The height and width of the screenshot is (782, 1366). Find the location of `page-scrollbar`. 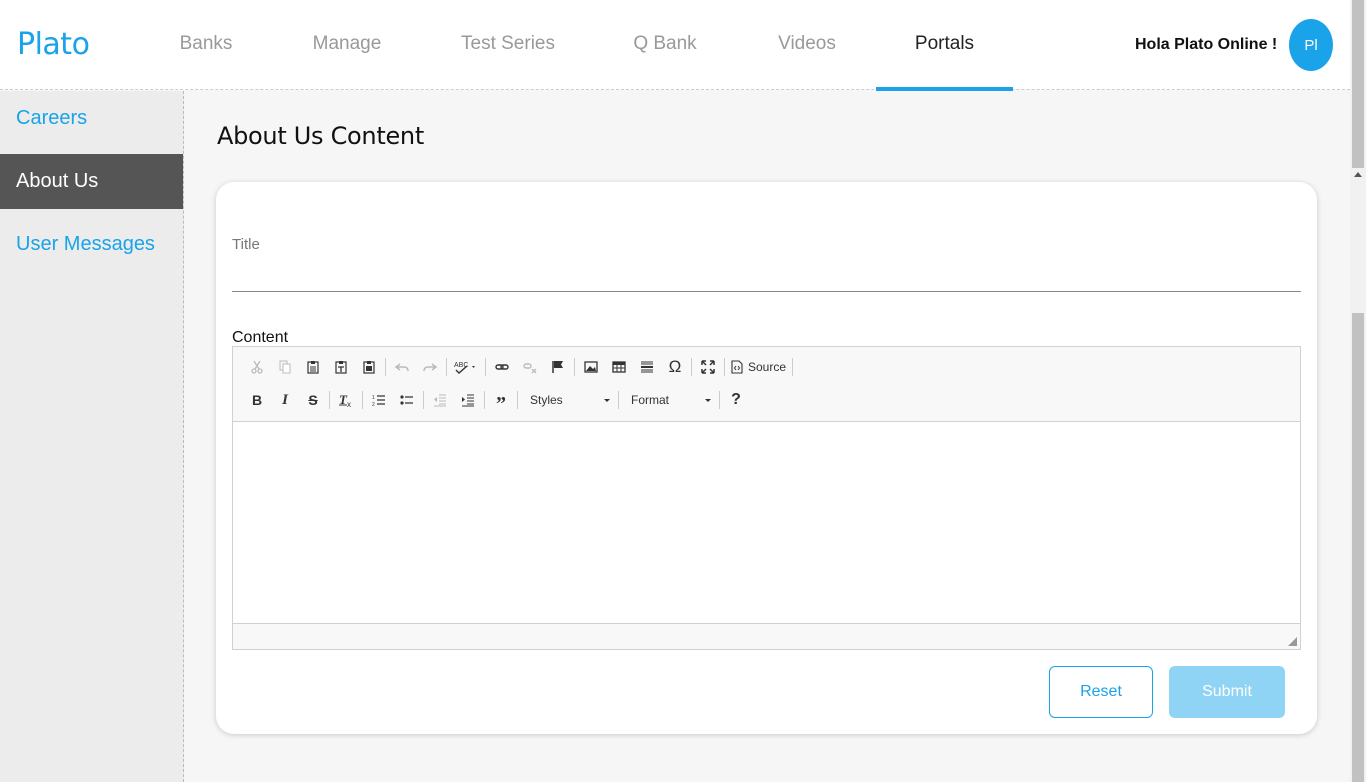

page-scrollbar is located at coordinates (1358, 391).